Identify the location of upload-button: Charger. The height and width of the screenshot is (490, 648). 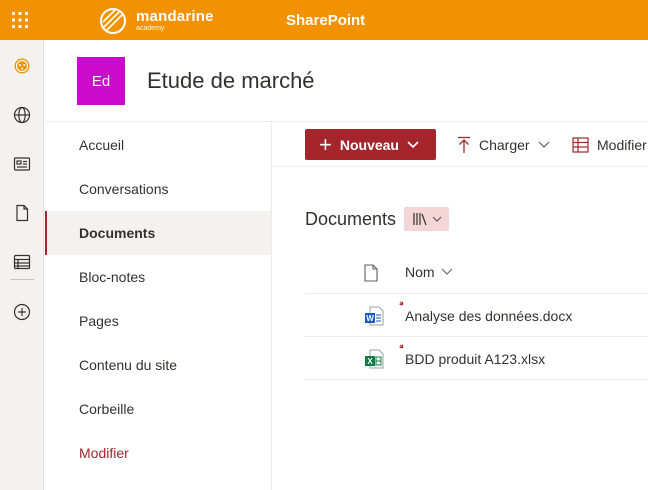
(503, 145).